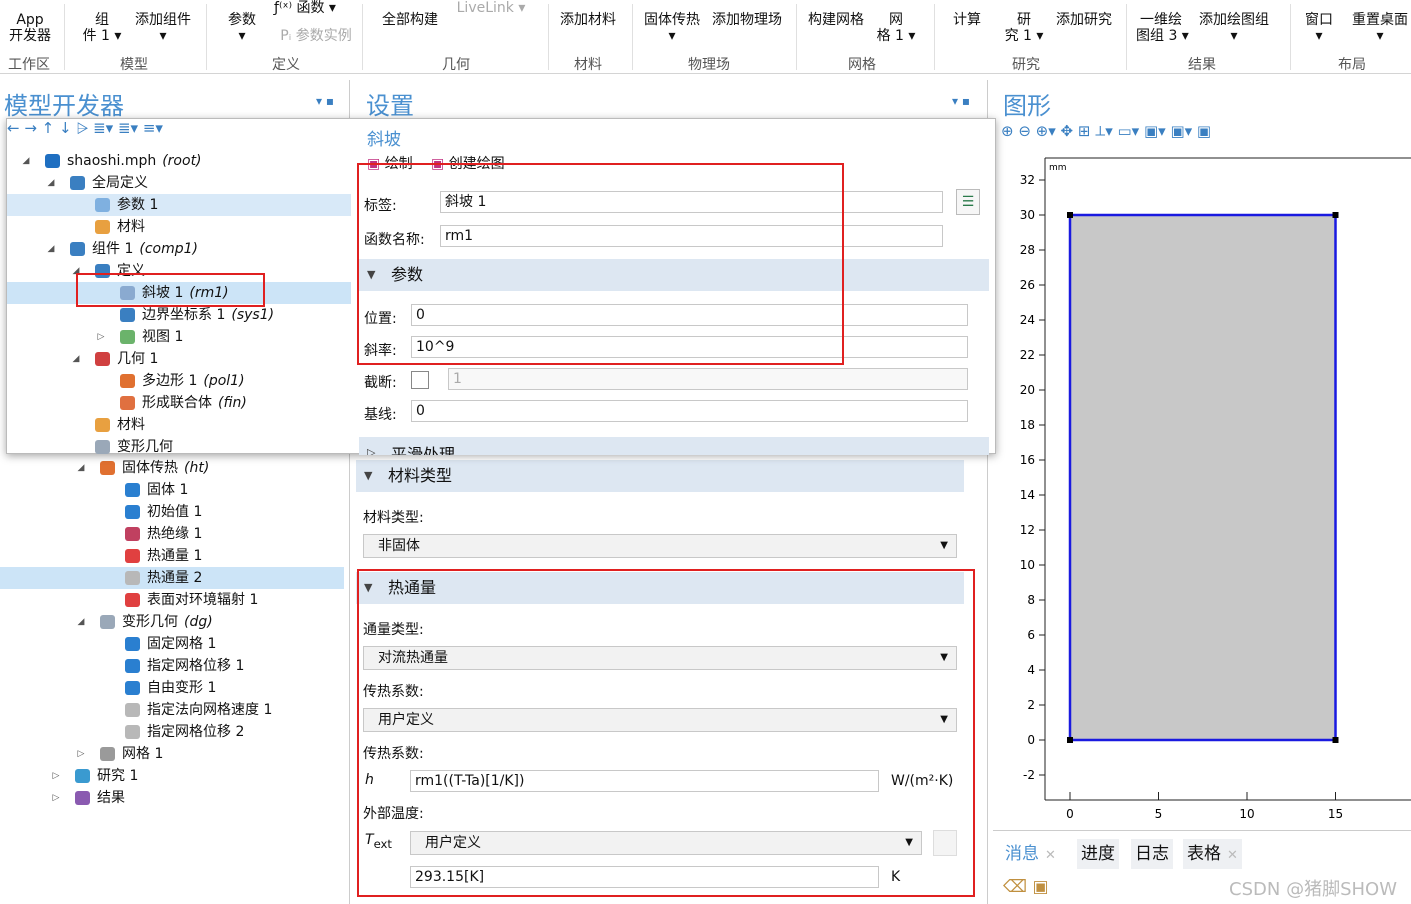  I want to click on ribbon-button-6: 全部构建, so click(410, 20).